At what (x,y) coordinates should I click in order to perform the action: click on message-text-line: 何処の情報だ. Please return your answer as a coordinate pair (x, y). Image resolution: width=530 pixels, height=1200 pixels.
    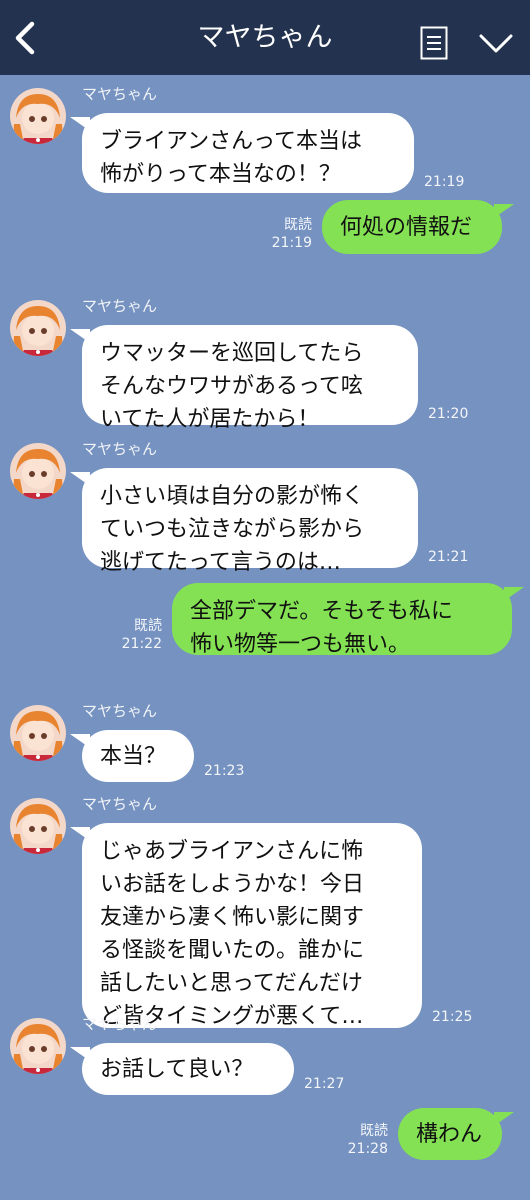
    Looking at the image, I should click on (406, 227).